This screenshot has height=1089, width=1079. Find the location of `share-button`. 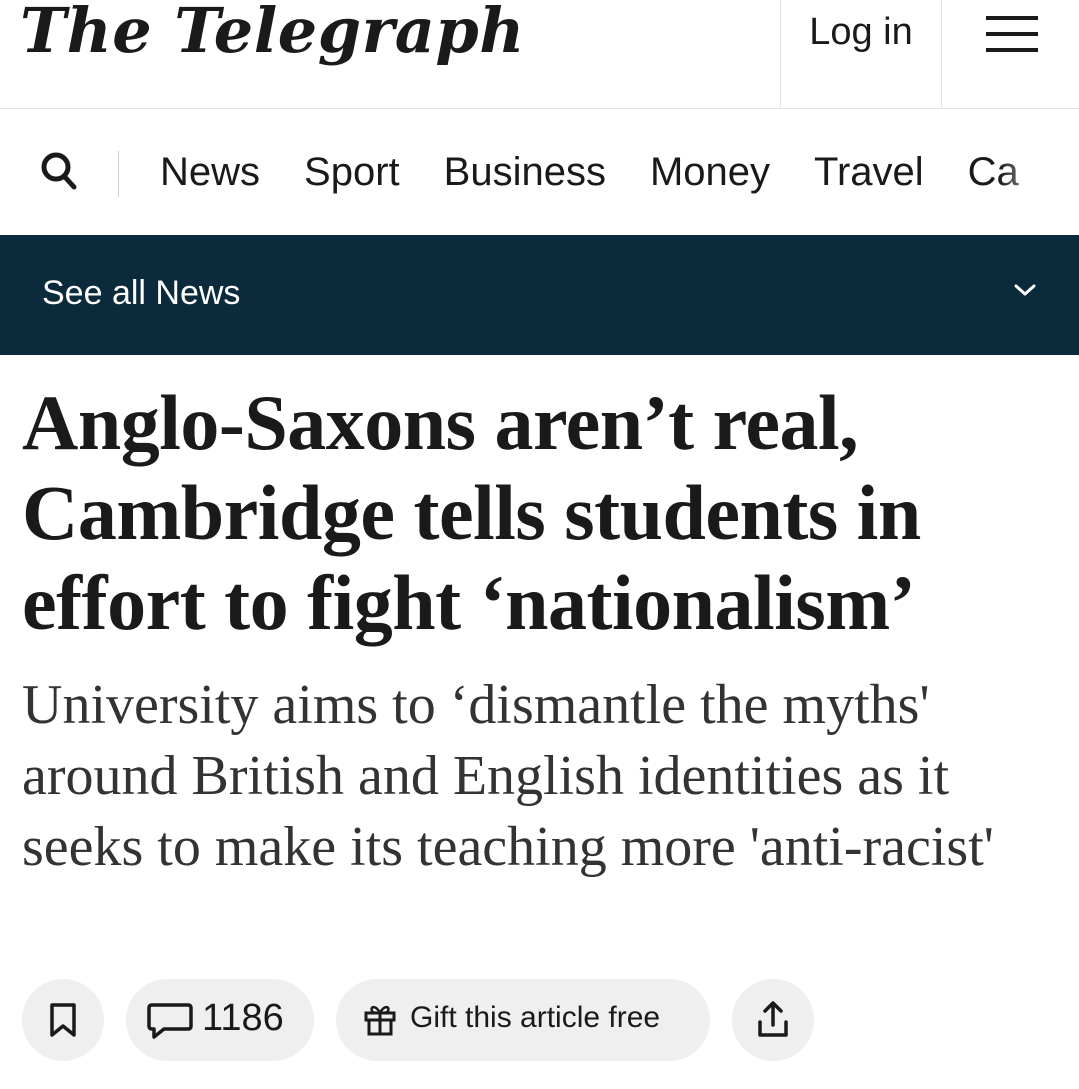

share-button is located at coordinates (773, 1020).